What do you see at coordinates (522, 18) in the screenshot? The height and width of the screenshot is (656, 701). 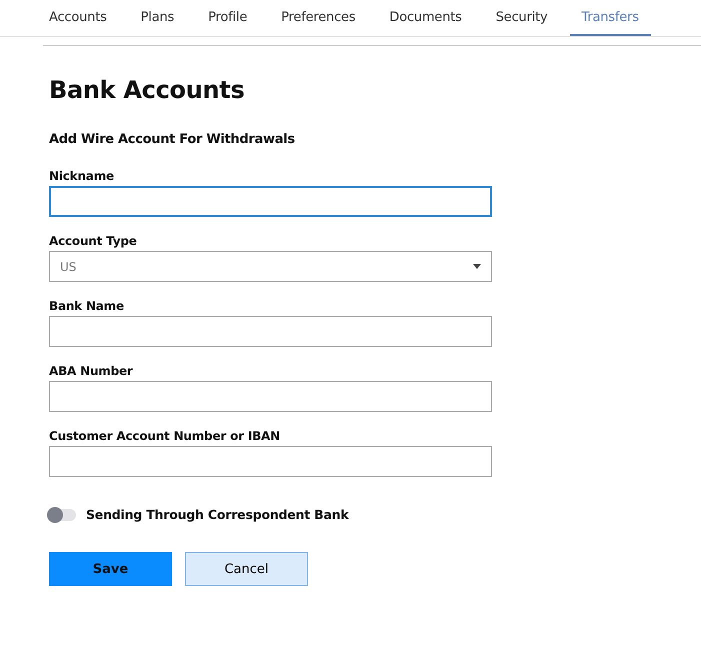 I see `nav-tab: Security` at bounding box center [522, 18].